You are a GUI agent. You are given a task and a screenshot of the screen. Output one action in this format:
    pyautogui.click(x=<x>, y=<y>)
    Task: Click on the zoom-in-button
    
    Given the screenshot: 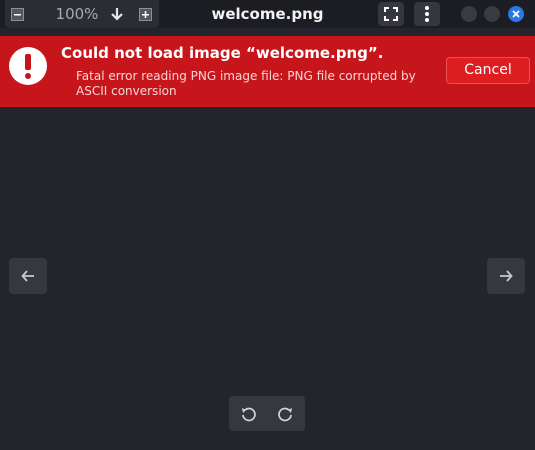 What is the action you would take?
    pyautogui.click(x=145, y=14)
    